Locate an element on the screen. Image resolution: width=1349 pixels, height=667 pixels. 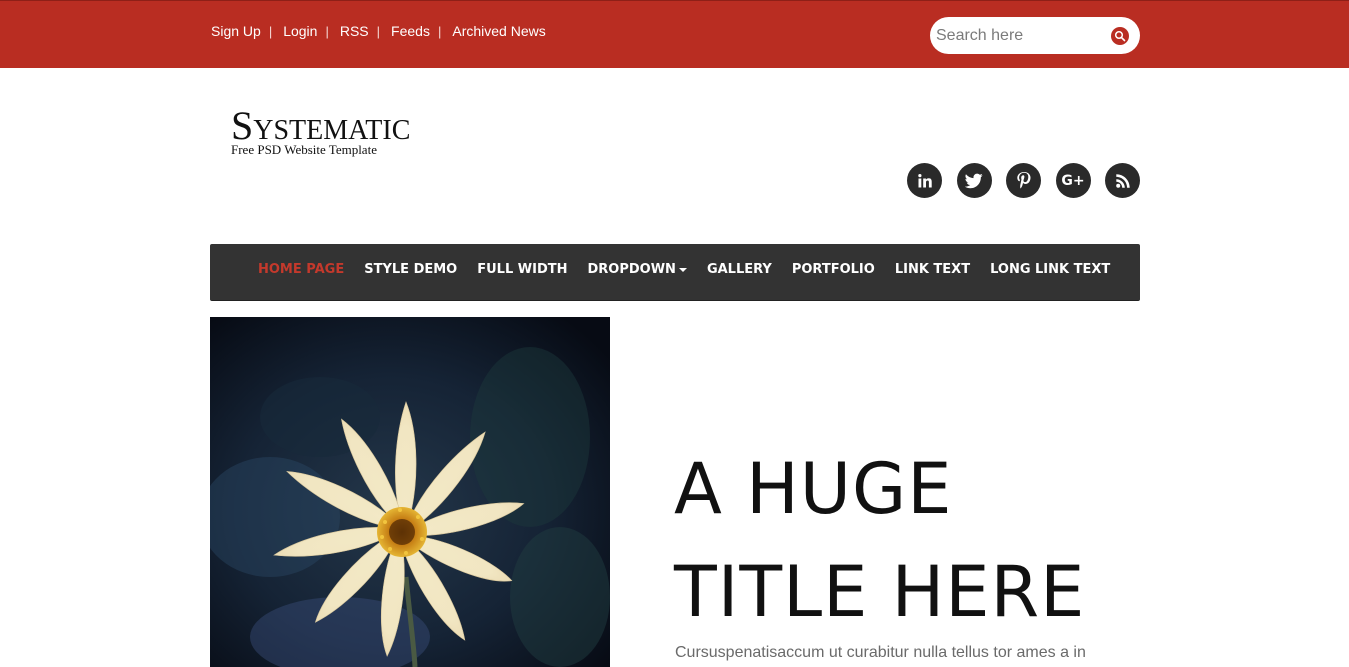
pinterest-icon is located at coordinates (1023, 180).